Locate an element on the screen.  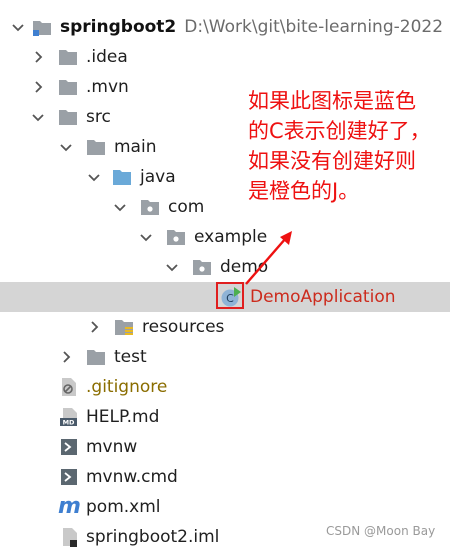
tree-label-gitignore: .gitignore is located at coordinates (127, 387).